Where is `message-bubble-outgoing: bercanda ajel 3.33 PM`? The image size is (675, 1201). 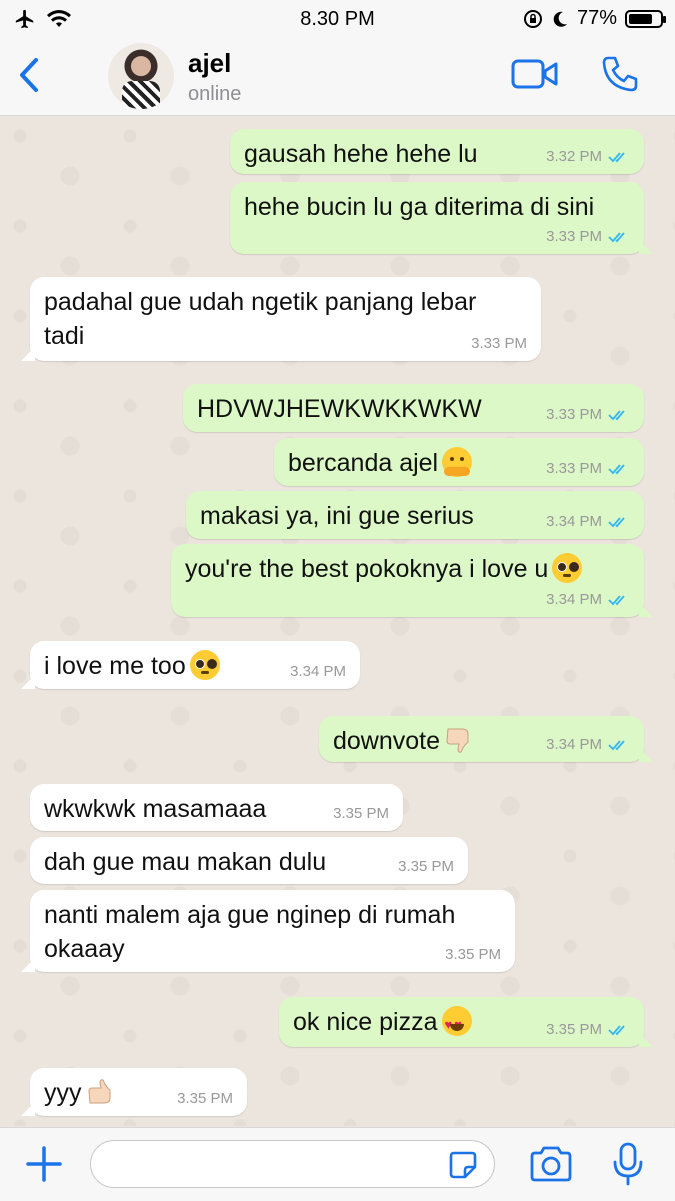 message-bubble-outgoing: bercanda ajel 3.33 PM is located at coordinates (459, 462).